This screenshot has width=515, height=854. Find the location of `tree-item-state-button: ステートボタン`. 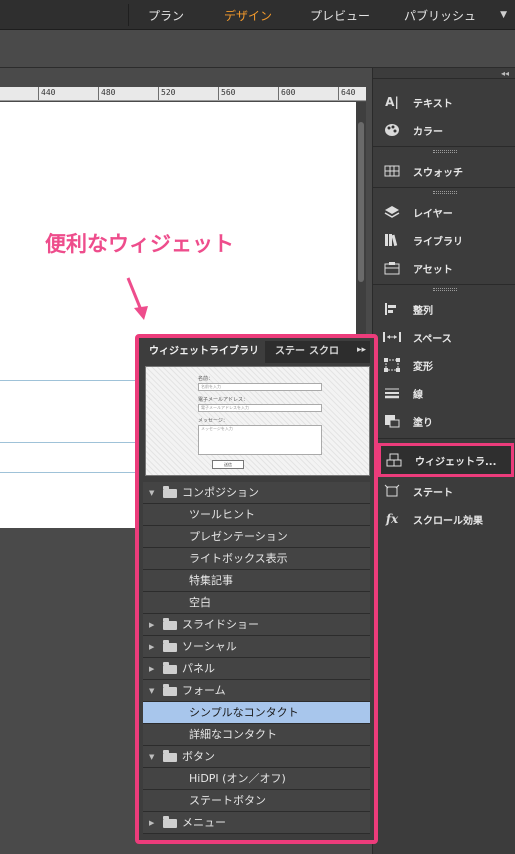

tree-item-state-button: ステートボタン is located at coordinates (256, 801).